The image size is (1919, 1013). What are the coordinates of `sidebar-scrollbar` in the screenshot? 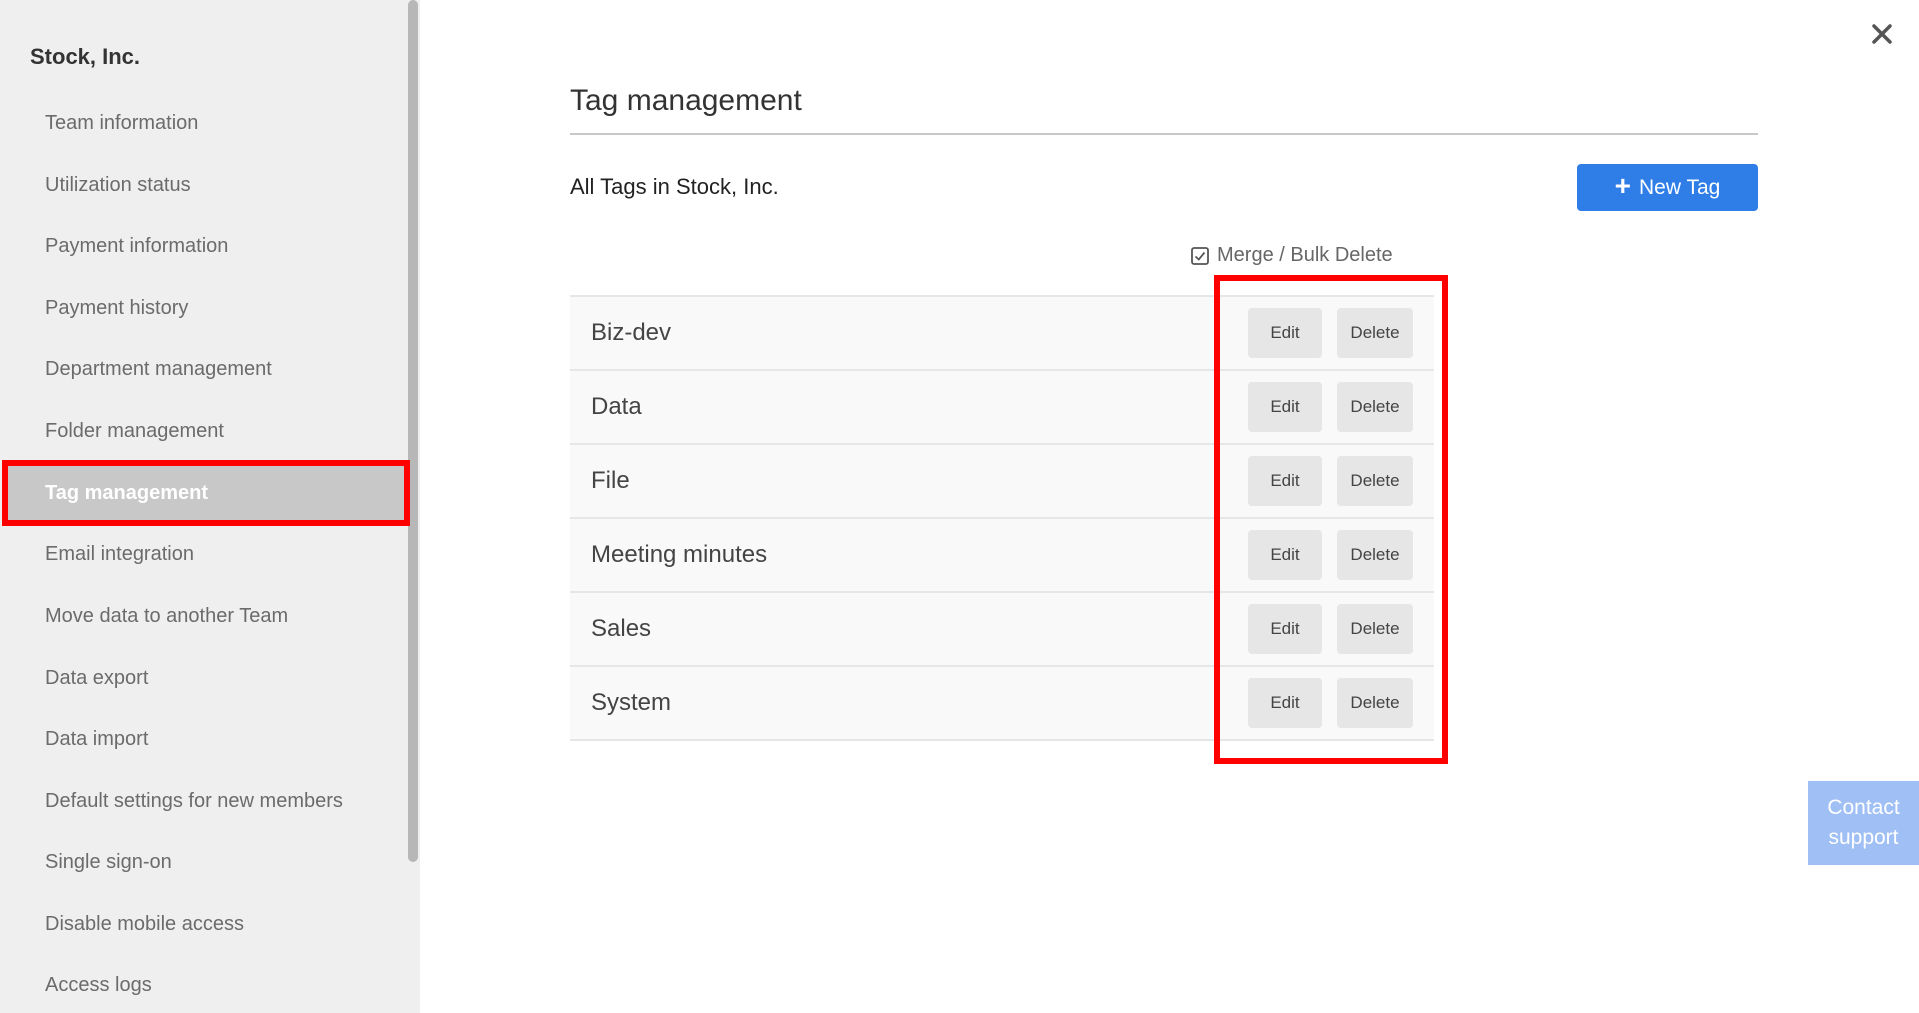 It's located at (413, 431).